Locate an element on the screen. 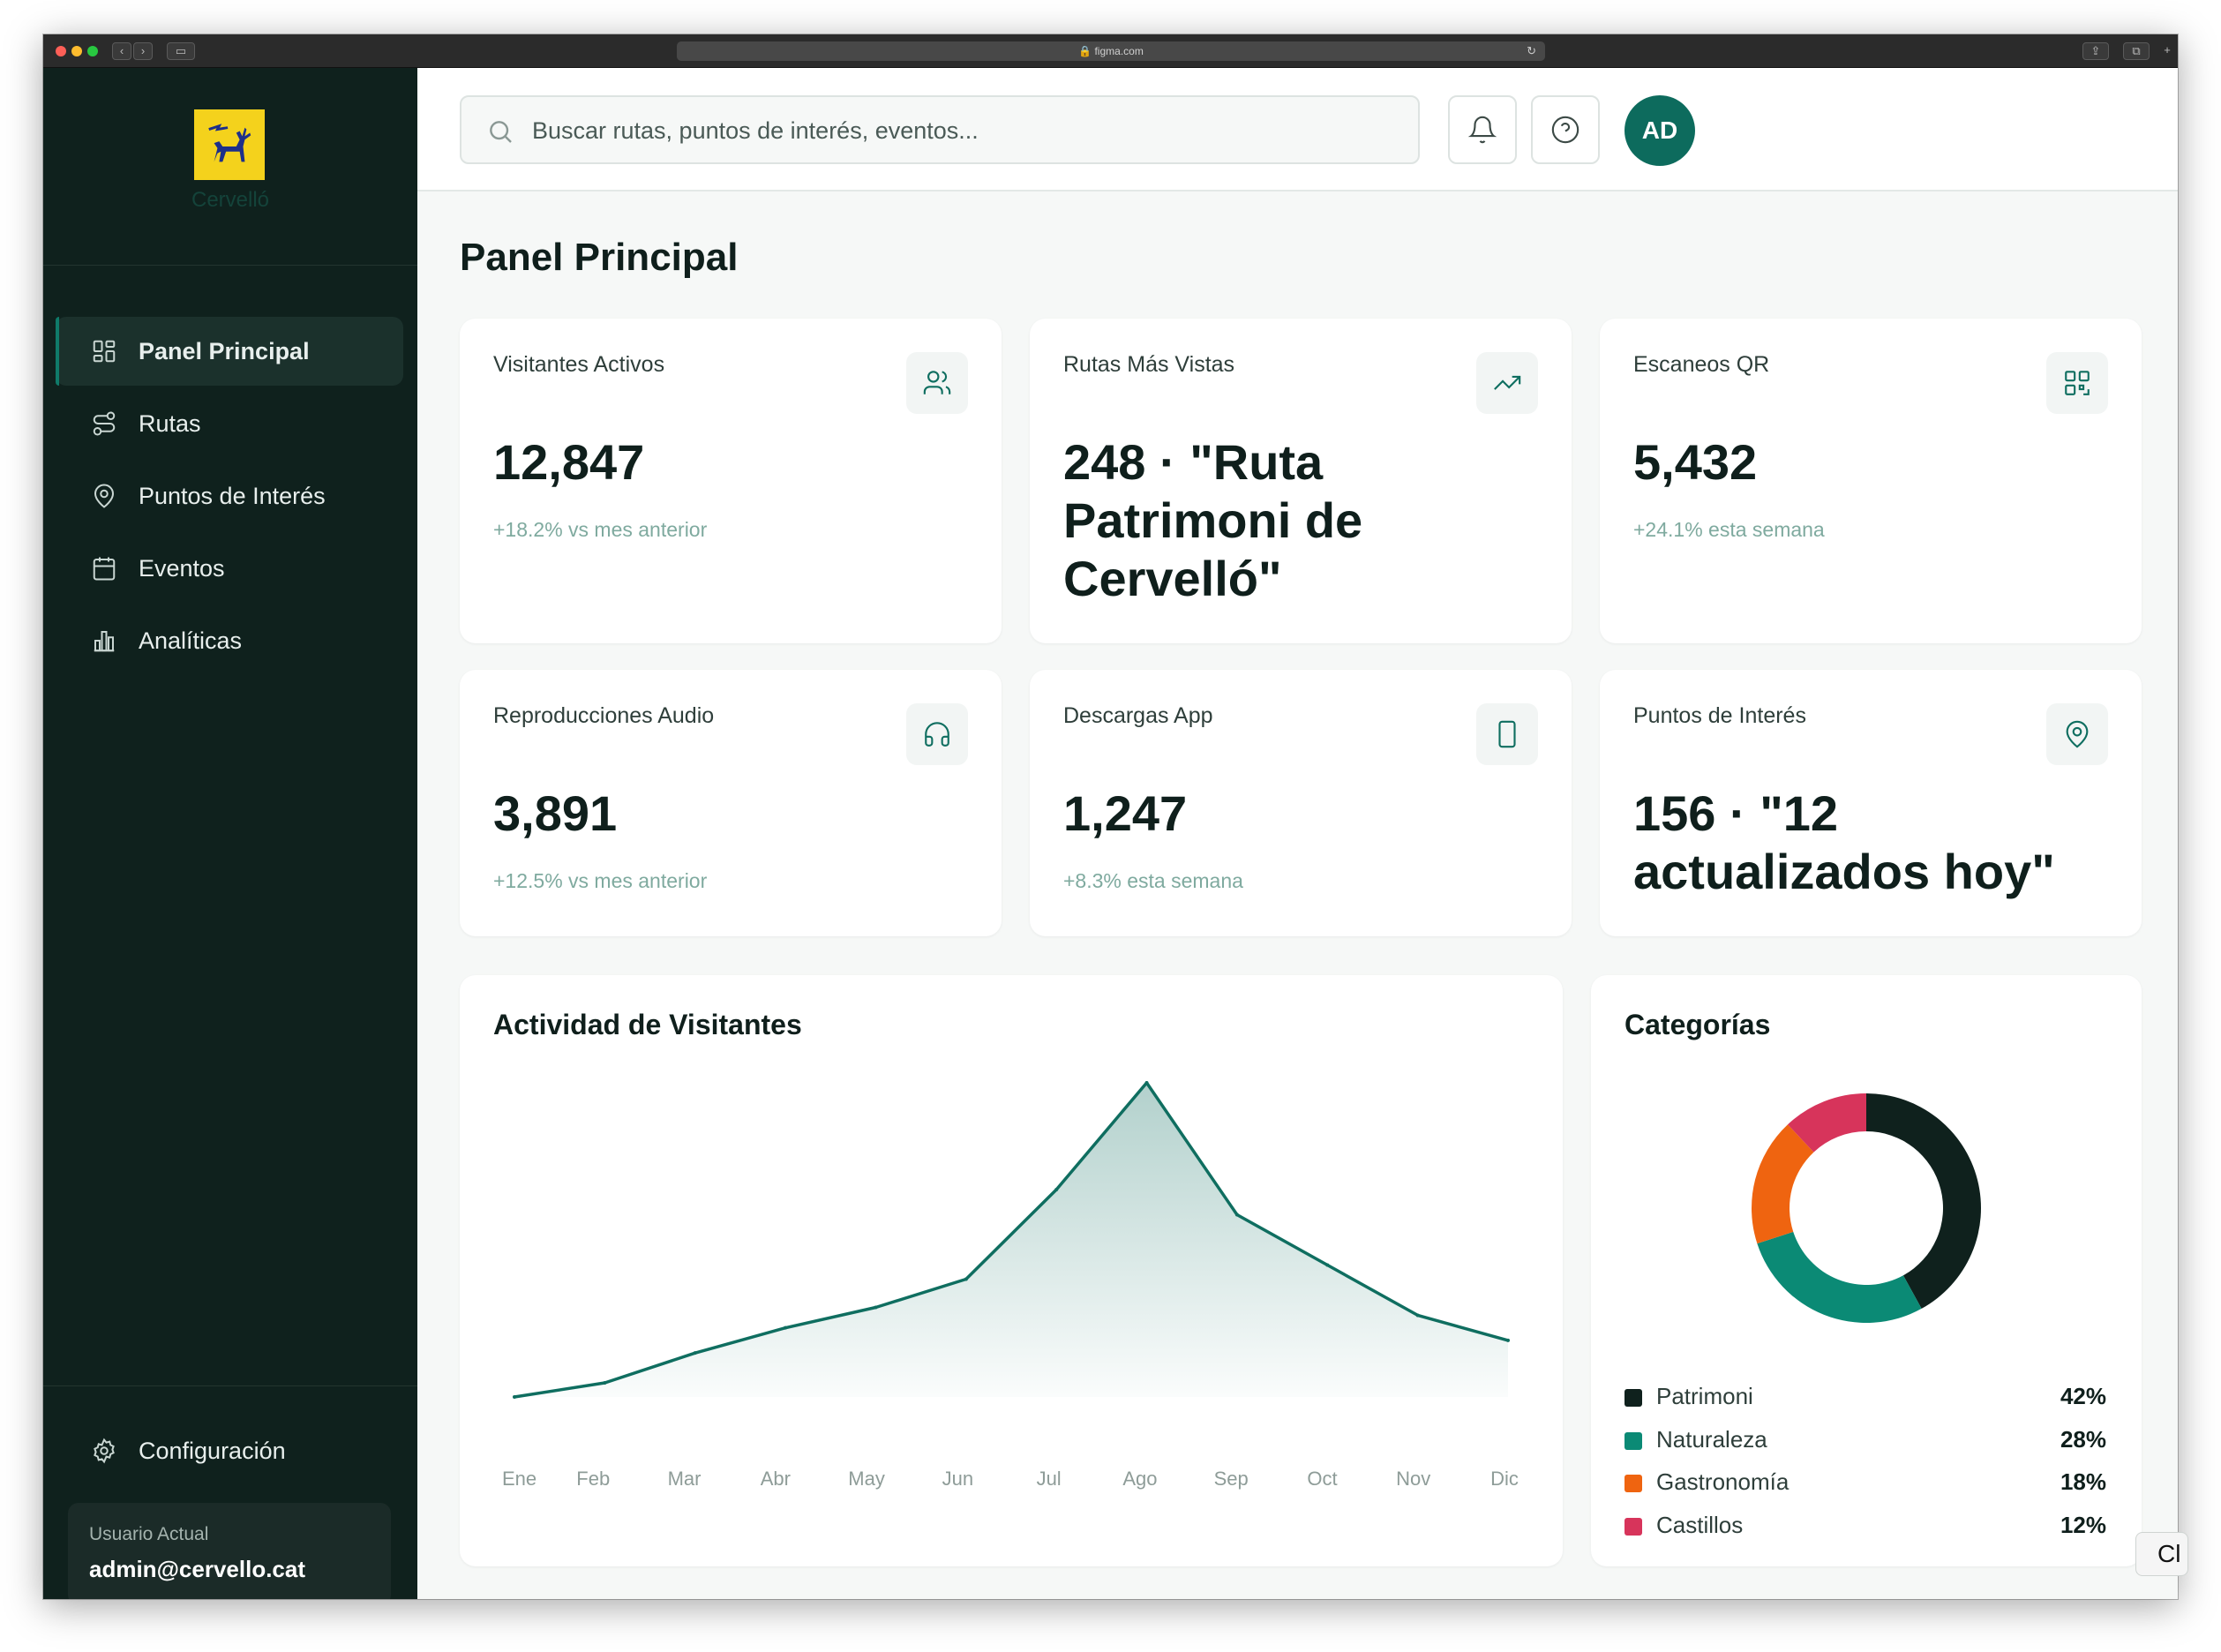 This screenshot has height=1652, width=2221. stat-label: Escaneos QR is located at coordinates (1701, 364).